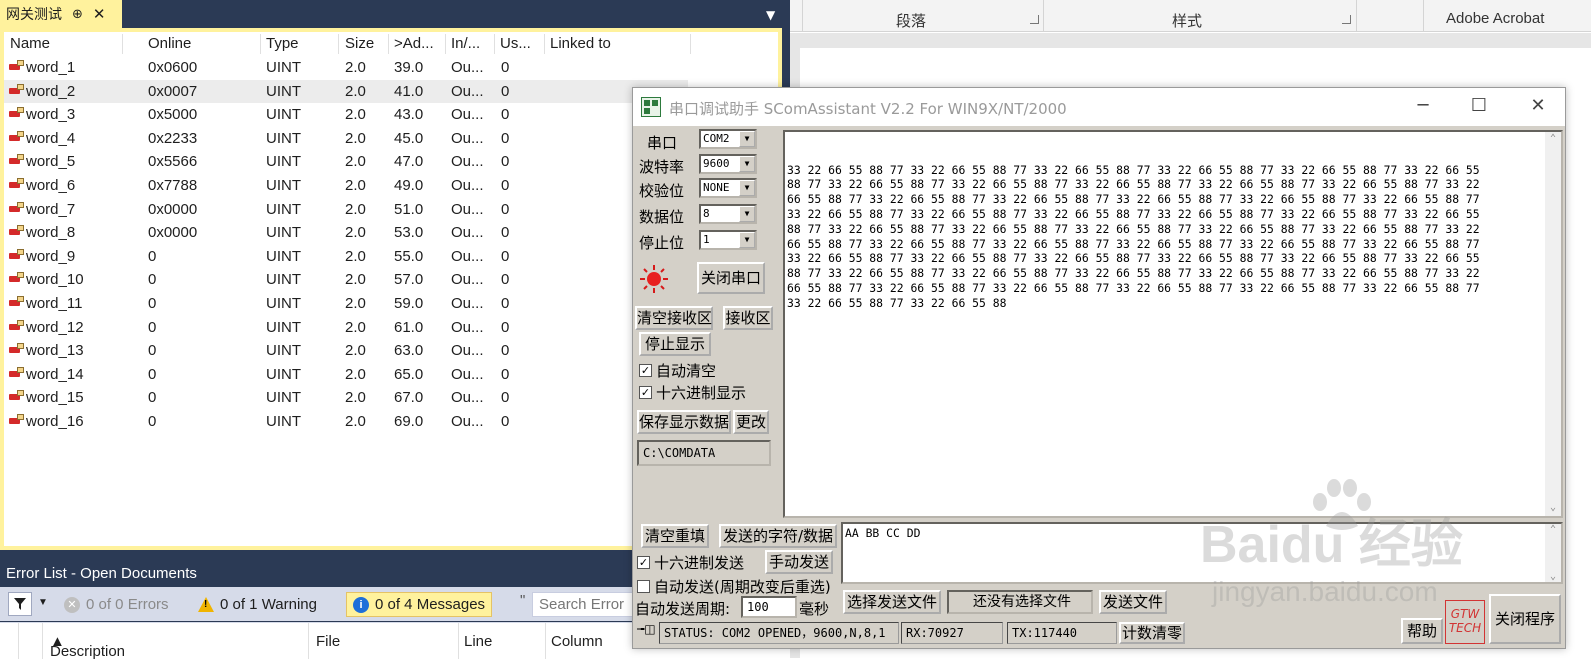 The image size is (1591, 660). Describe the element at coordinates (51, 233) in the screenshot. I see `cell-name: word_8` at that location.